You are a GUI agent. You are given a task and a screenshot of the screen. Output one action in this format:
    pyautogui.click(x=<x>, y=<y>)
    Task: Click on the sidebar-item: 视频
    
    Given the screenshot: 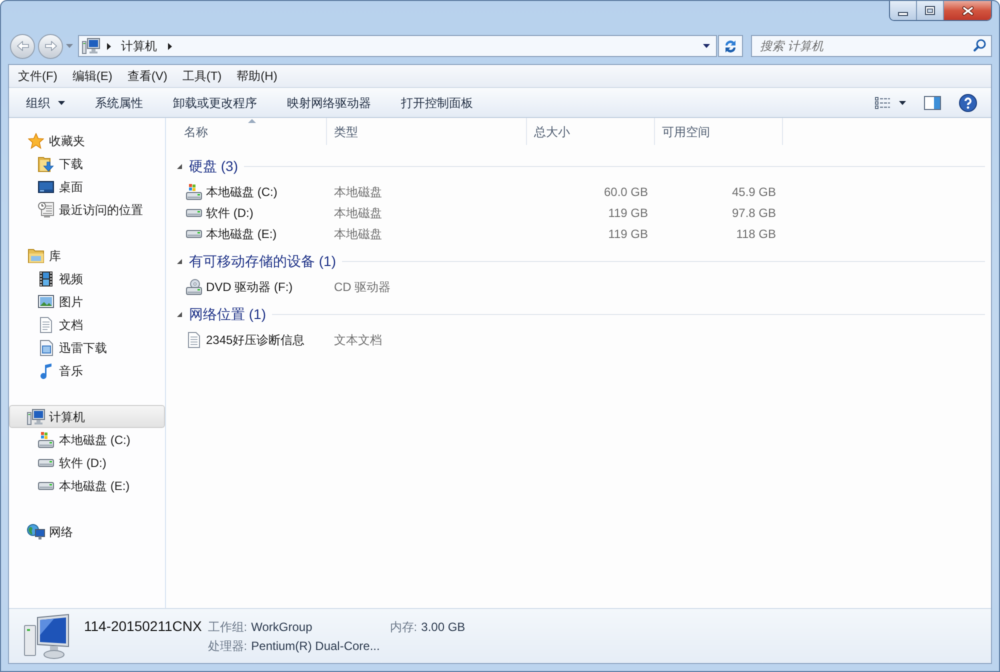 What is the action you would take?
    pyautogui.click(x=87, y=278)
    